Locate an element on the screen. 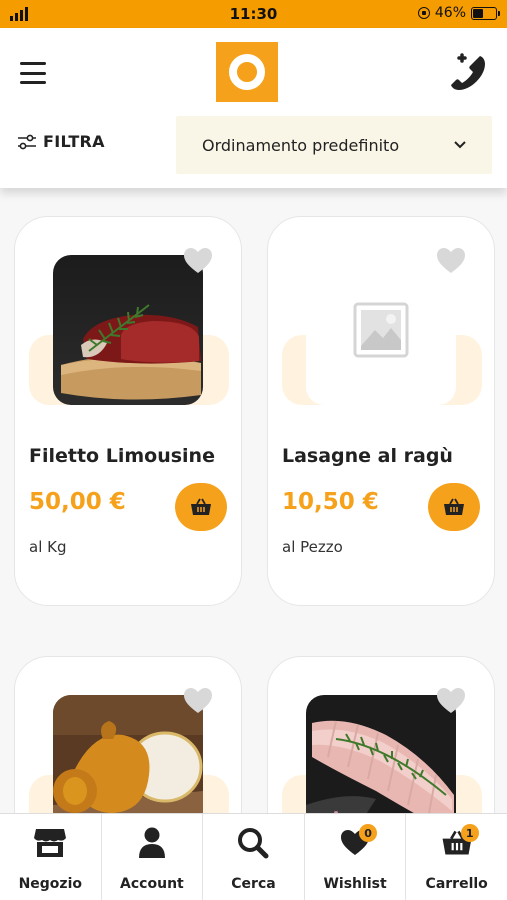 The image size is (507, 900). user-icon is located at coordinates (152, 843).